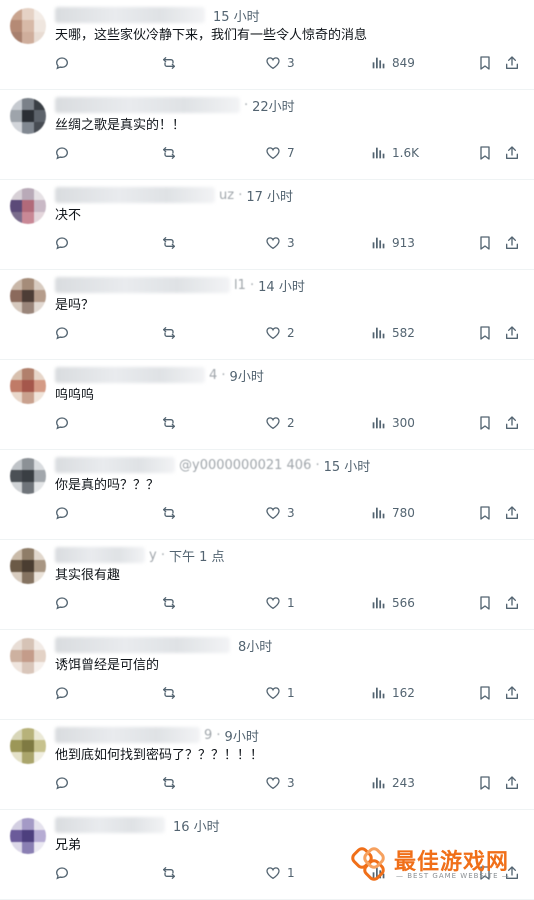  Describe the element at coordinates (273, 783) in the screenshot. I see `heart-icon` at that location.